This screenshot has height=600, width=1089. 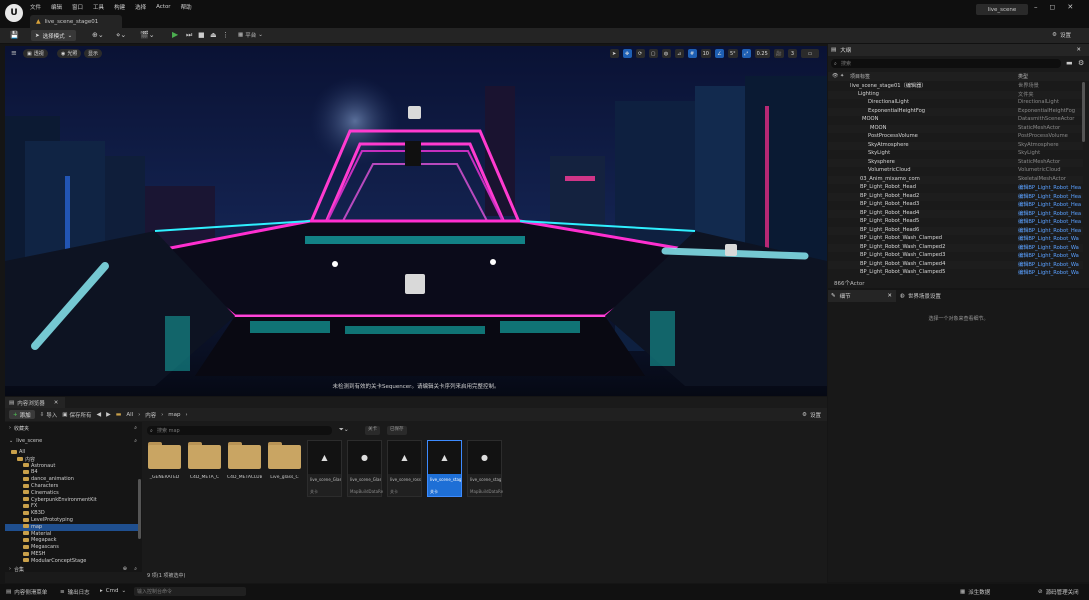 I want to click on cinematics-icon: 🎬⌄, so click(x=147, y=35).